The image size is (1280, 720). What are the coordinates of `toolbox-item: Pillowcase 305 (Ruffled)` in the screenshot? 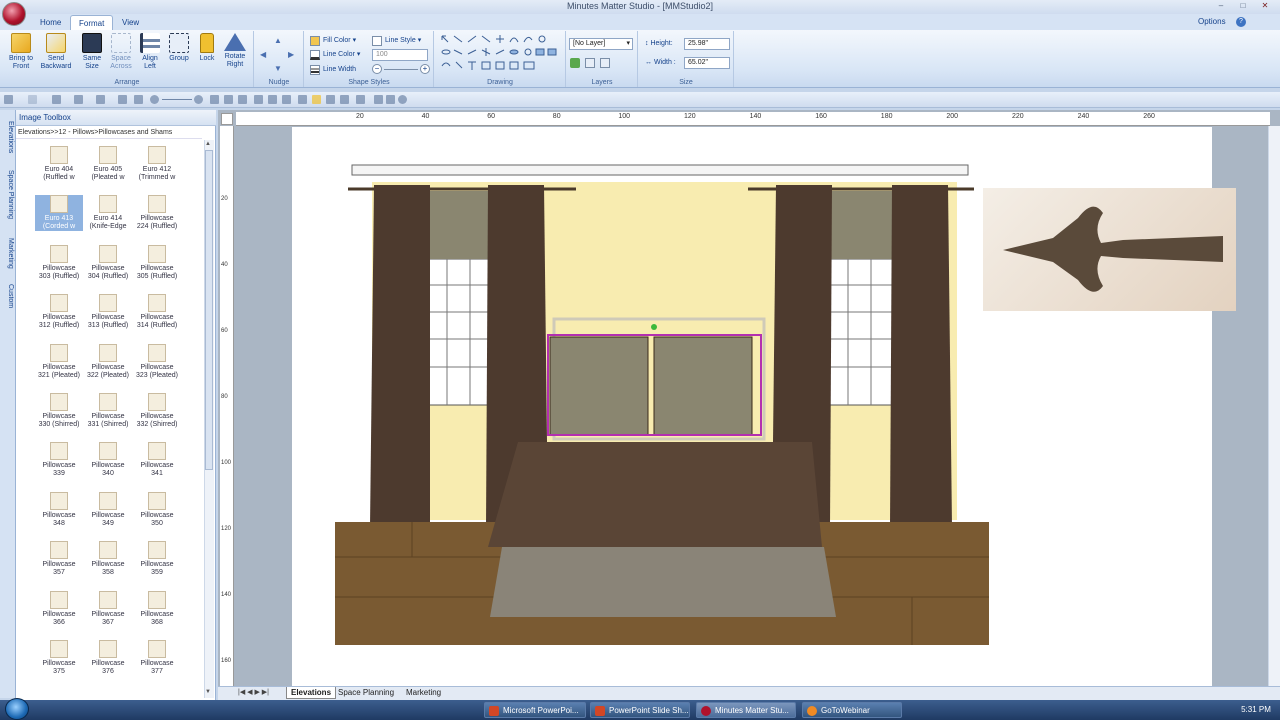 It's located at (157, 262).